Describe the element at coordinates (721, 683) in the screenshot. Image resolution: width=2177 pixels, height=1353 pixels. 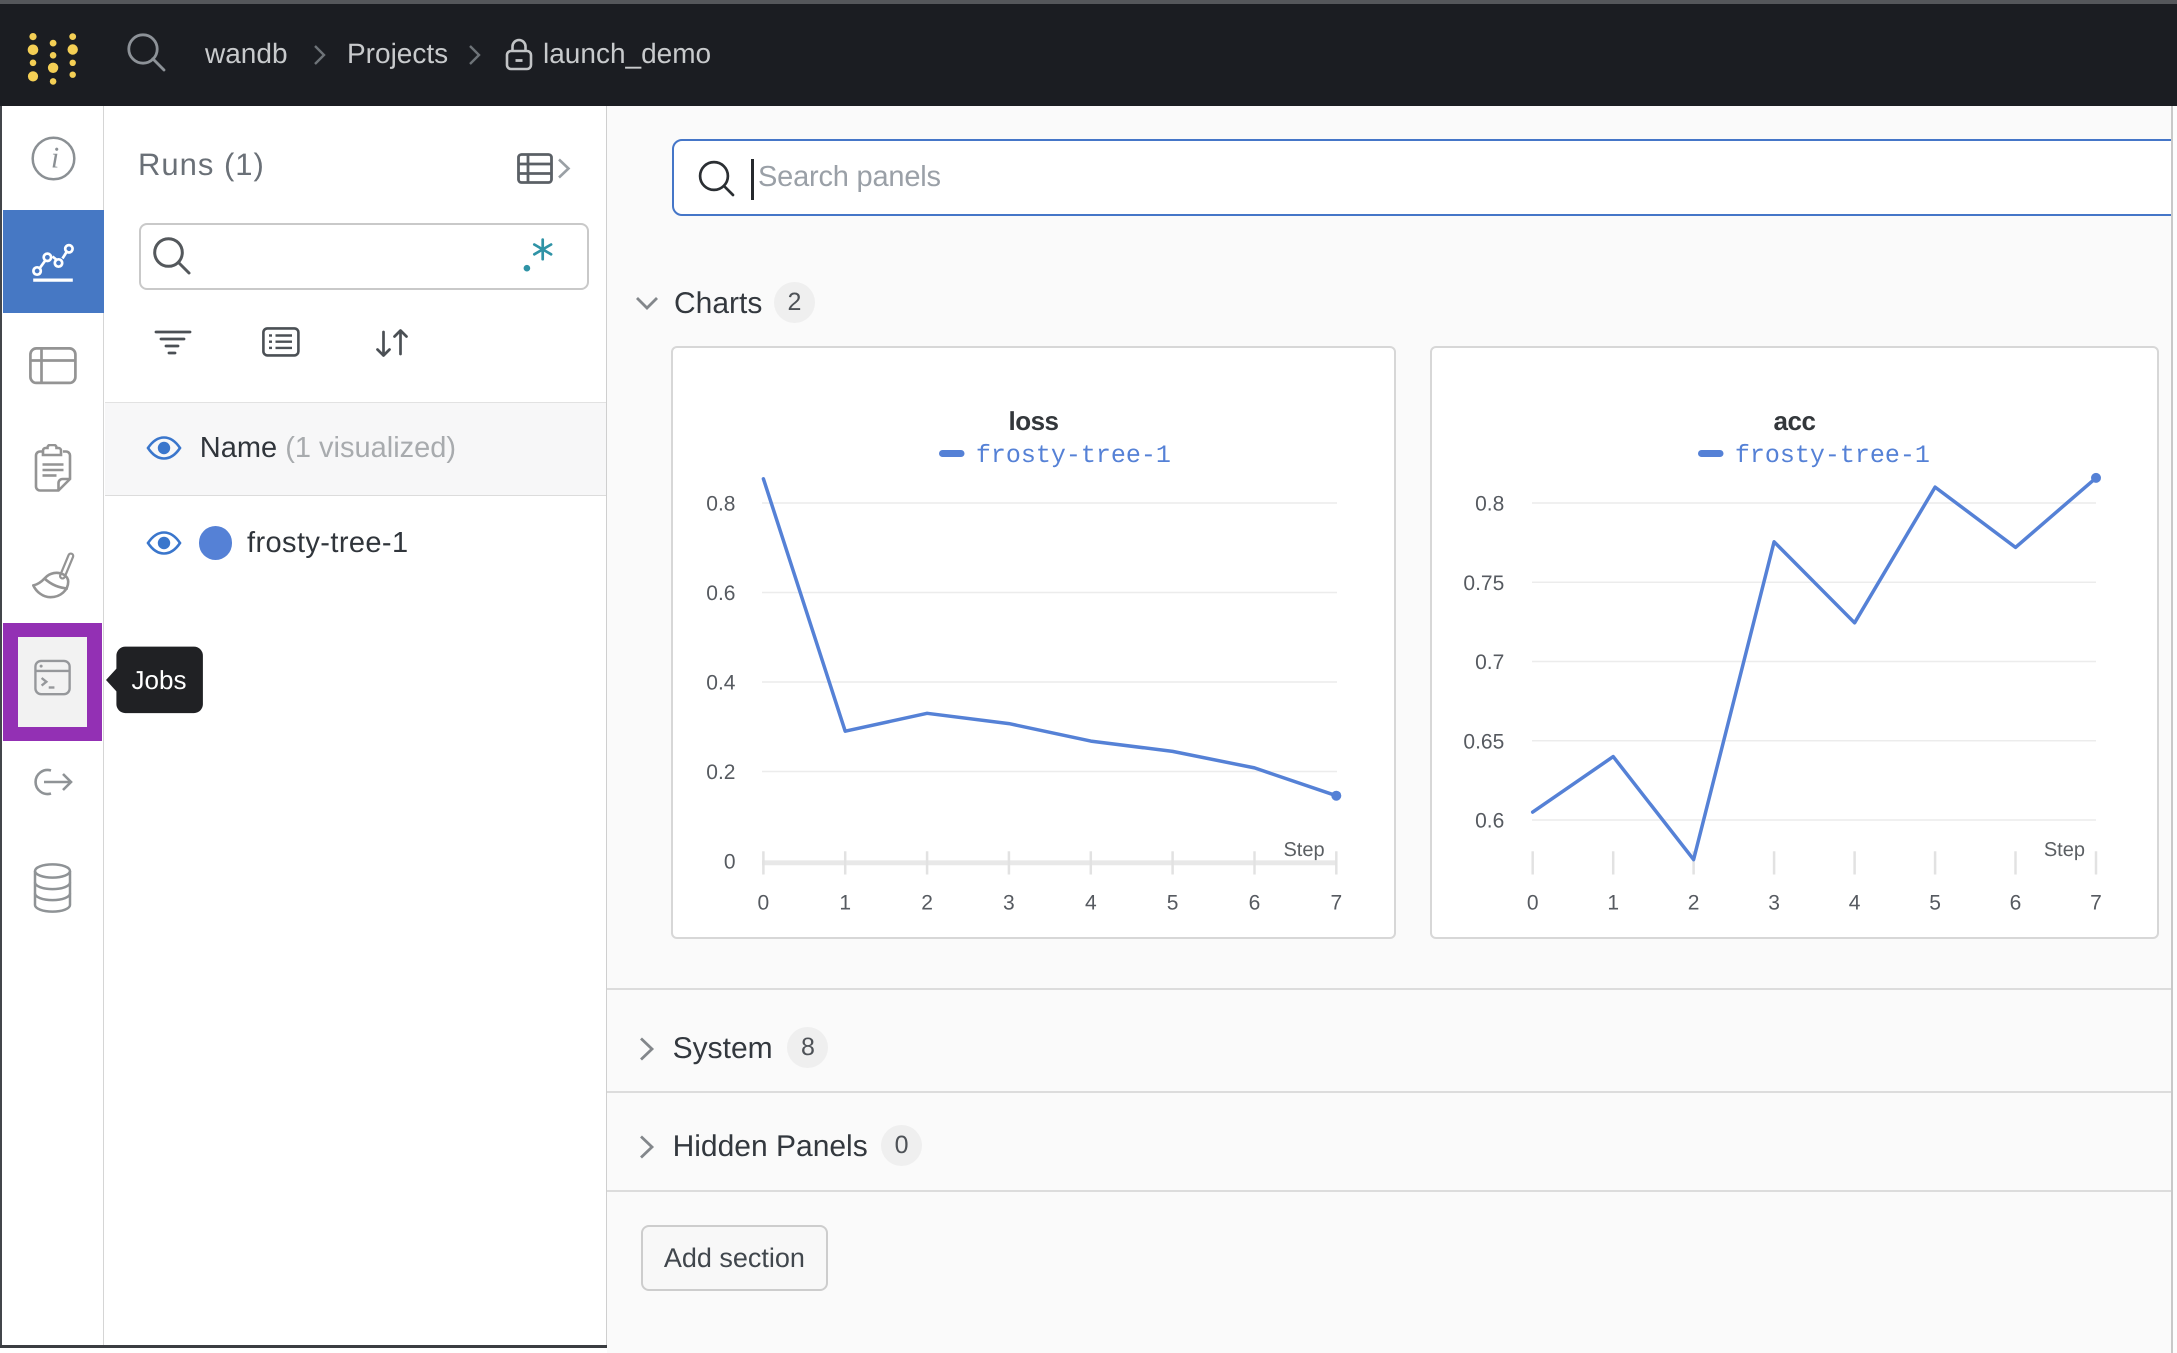
I see `svg-text: 0.4` at that location.